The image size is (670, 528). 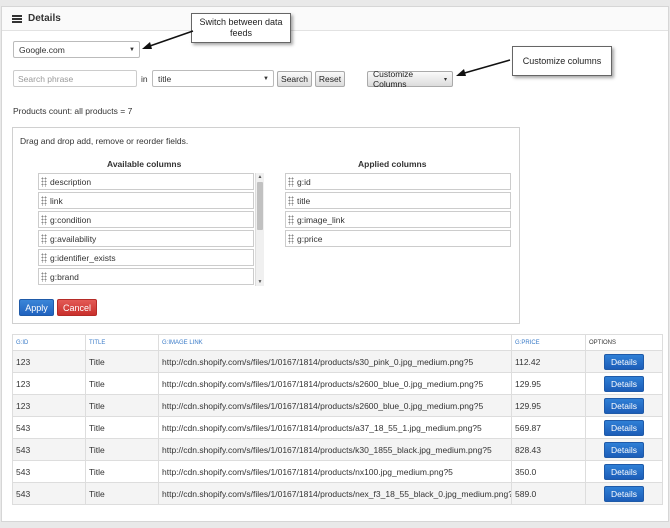 I want to click on applied-field: g:image_link, so click(x=398, y=219).